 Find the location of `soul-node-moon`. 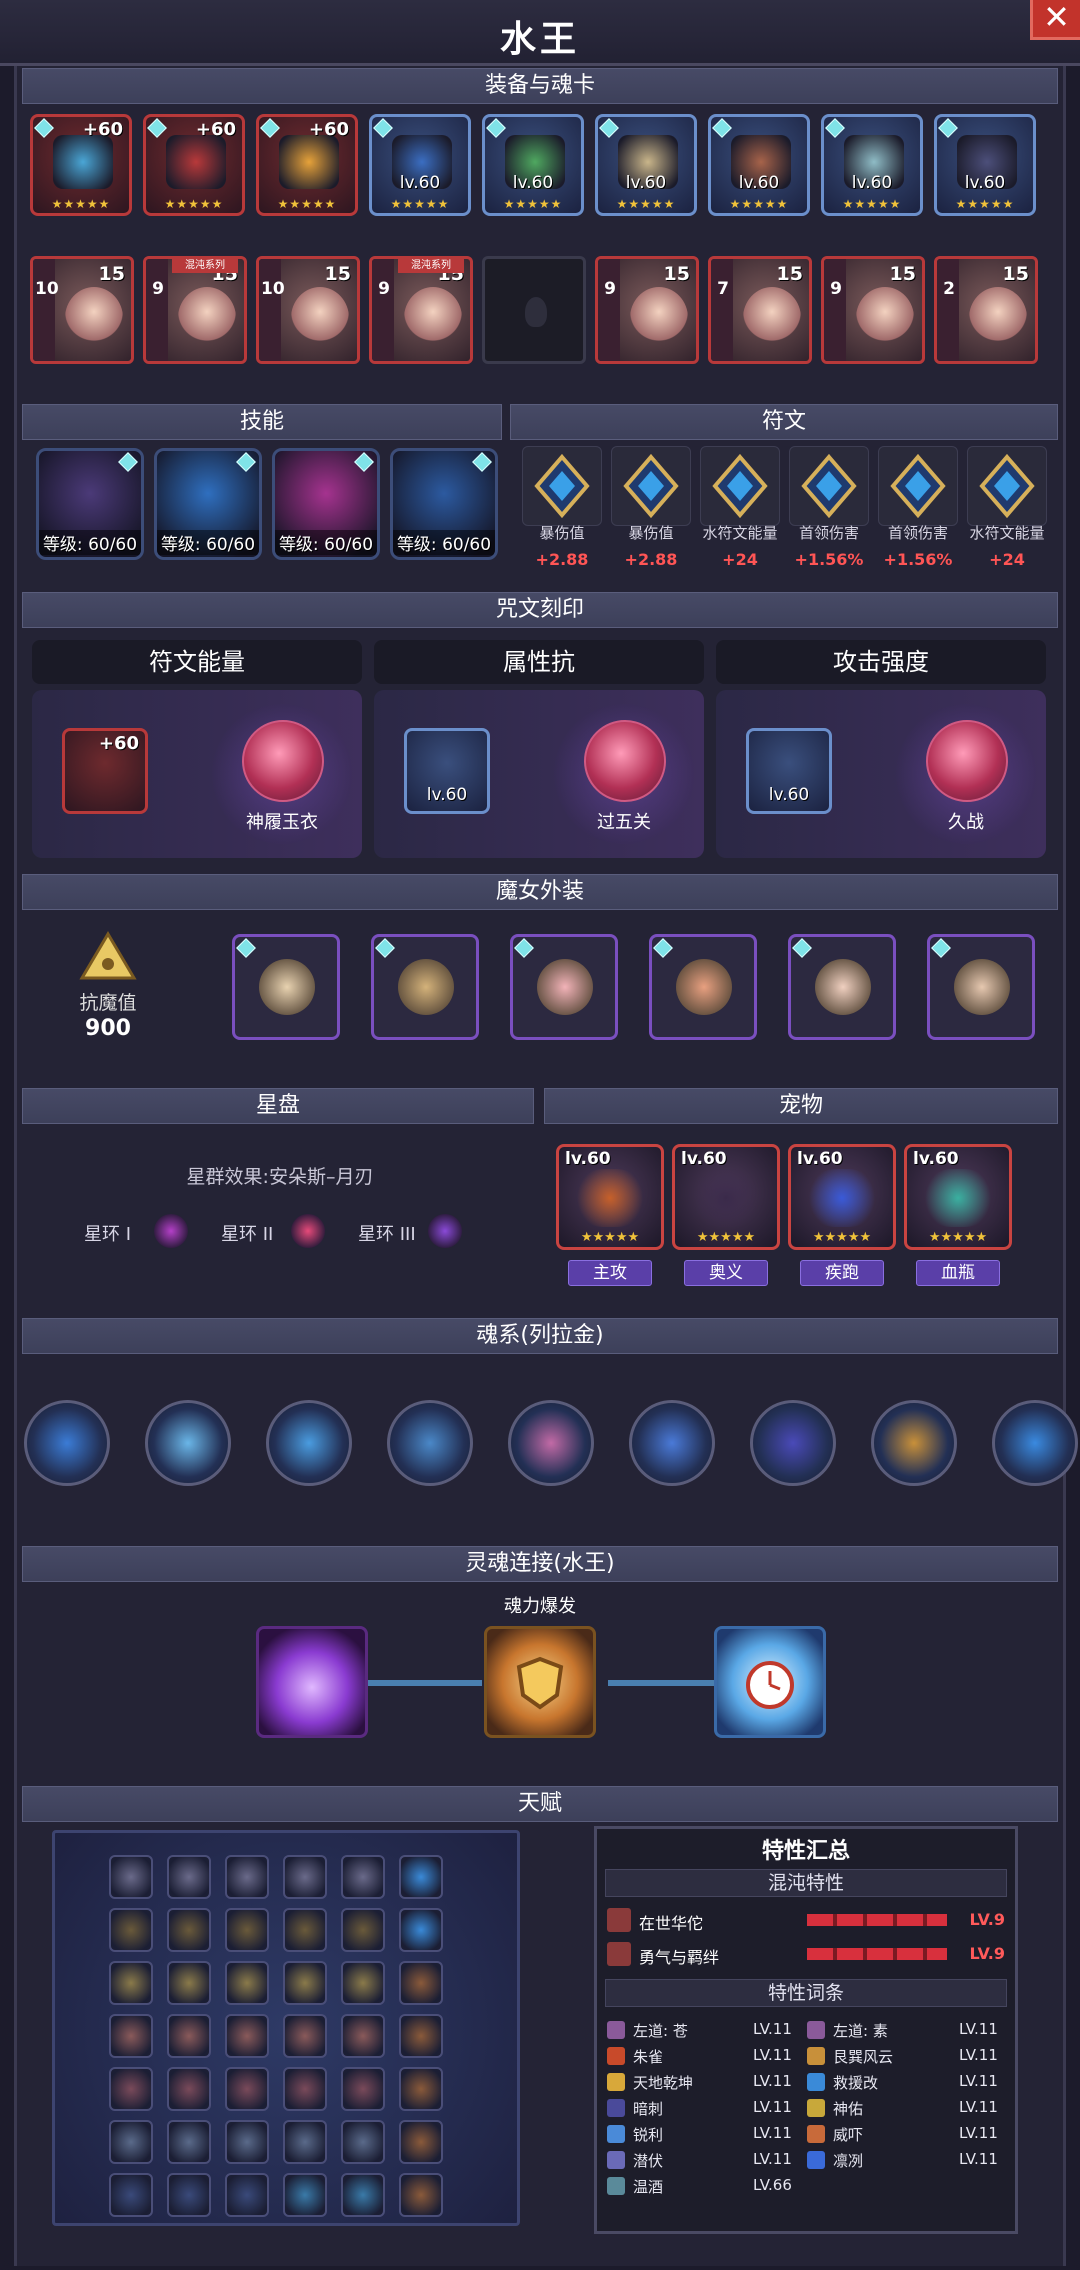

soul-node-moon is located at coordinates (793, 1443).